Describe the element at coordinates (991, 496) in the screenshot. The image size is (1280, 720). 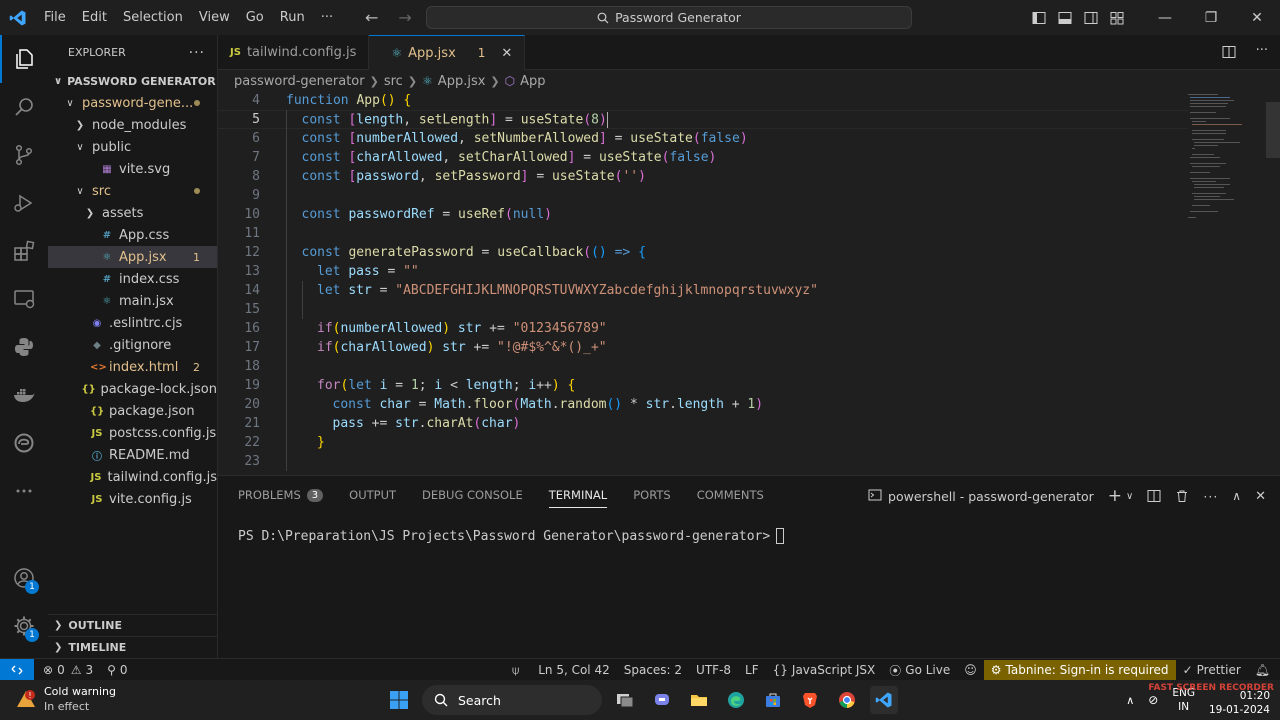
I see `terminal-name: powershell - password-generator` at that location.